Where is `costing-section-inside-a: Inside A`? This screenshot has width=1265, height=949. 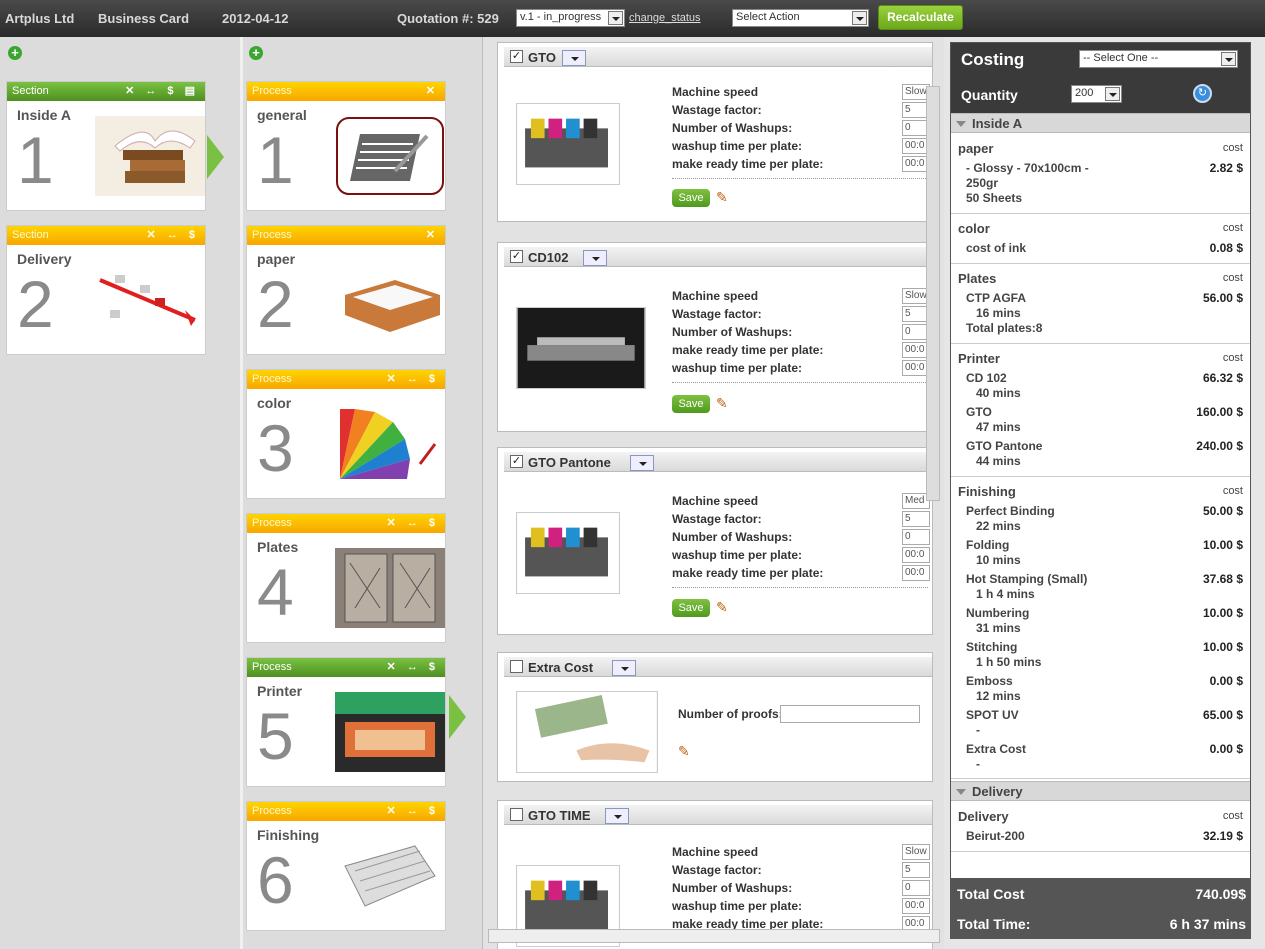
costing-section-inside-a: Inside A is located at coordinates (1100, 123).